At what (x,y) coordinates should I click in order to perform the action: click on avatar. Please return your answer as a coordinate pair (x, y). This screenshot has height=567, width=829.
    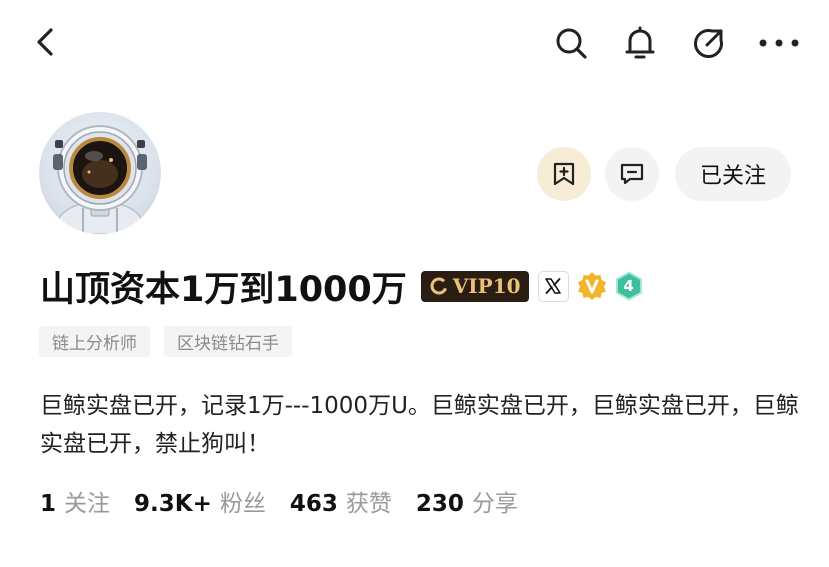
    Looking at the image, I should click on (100, 173).